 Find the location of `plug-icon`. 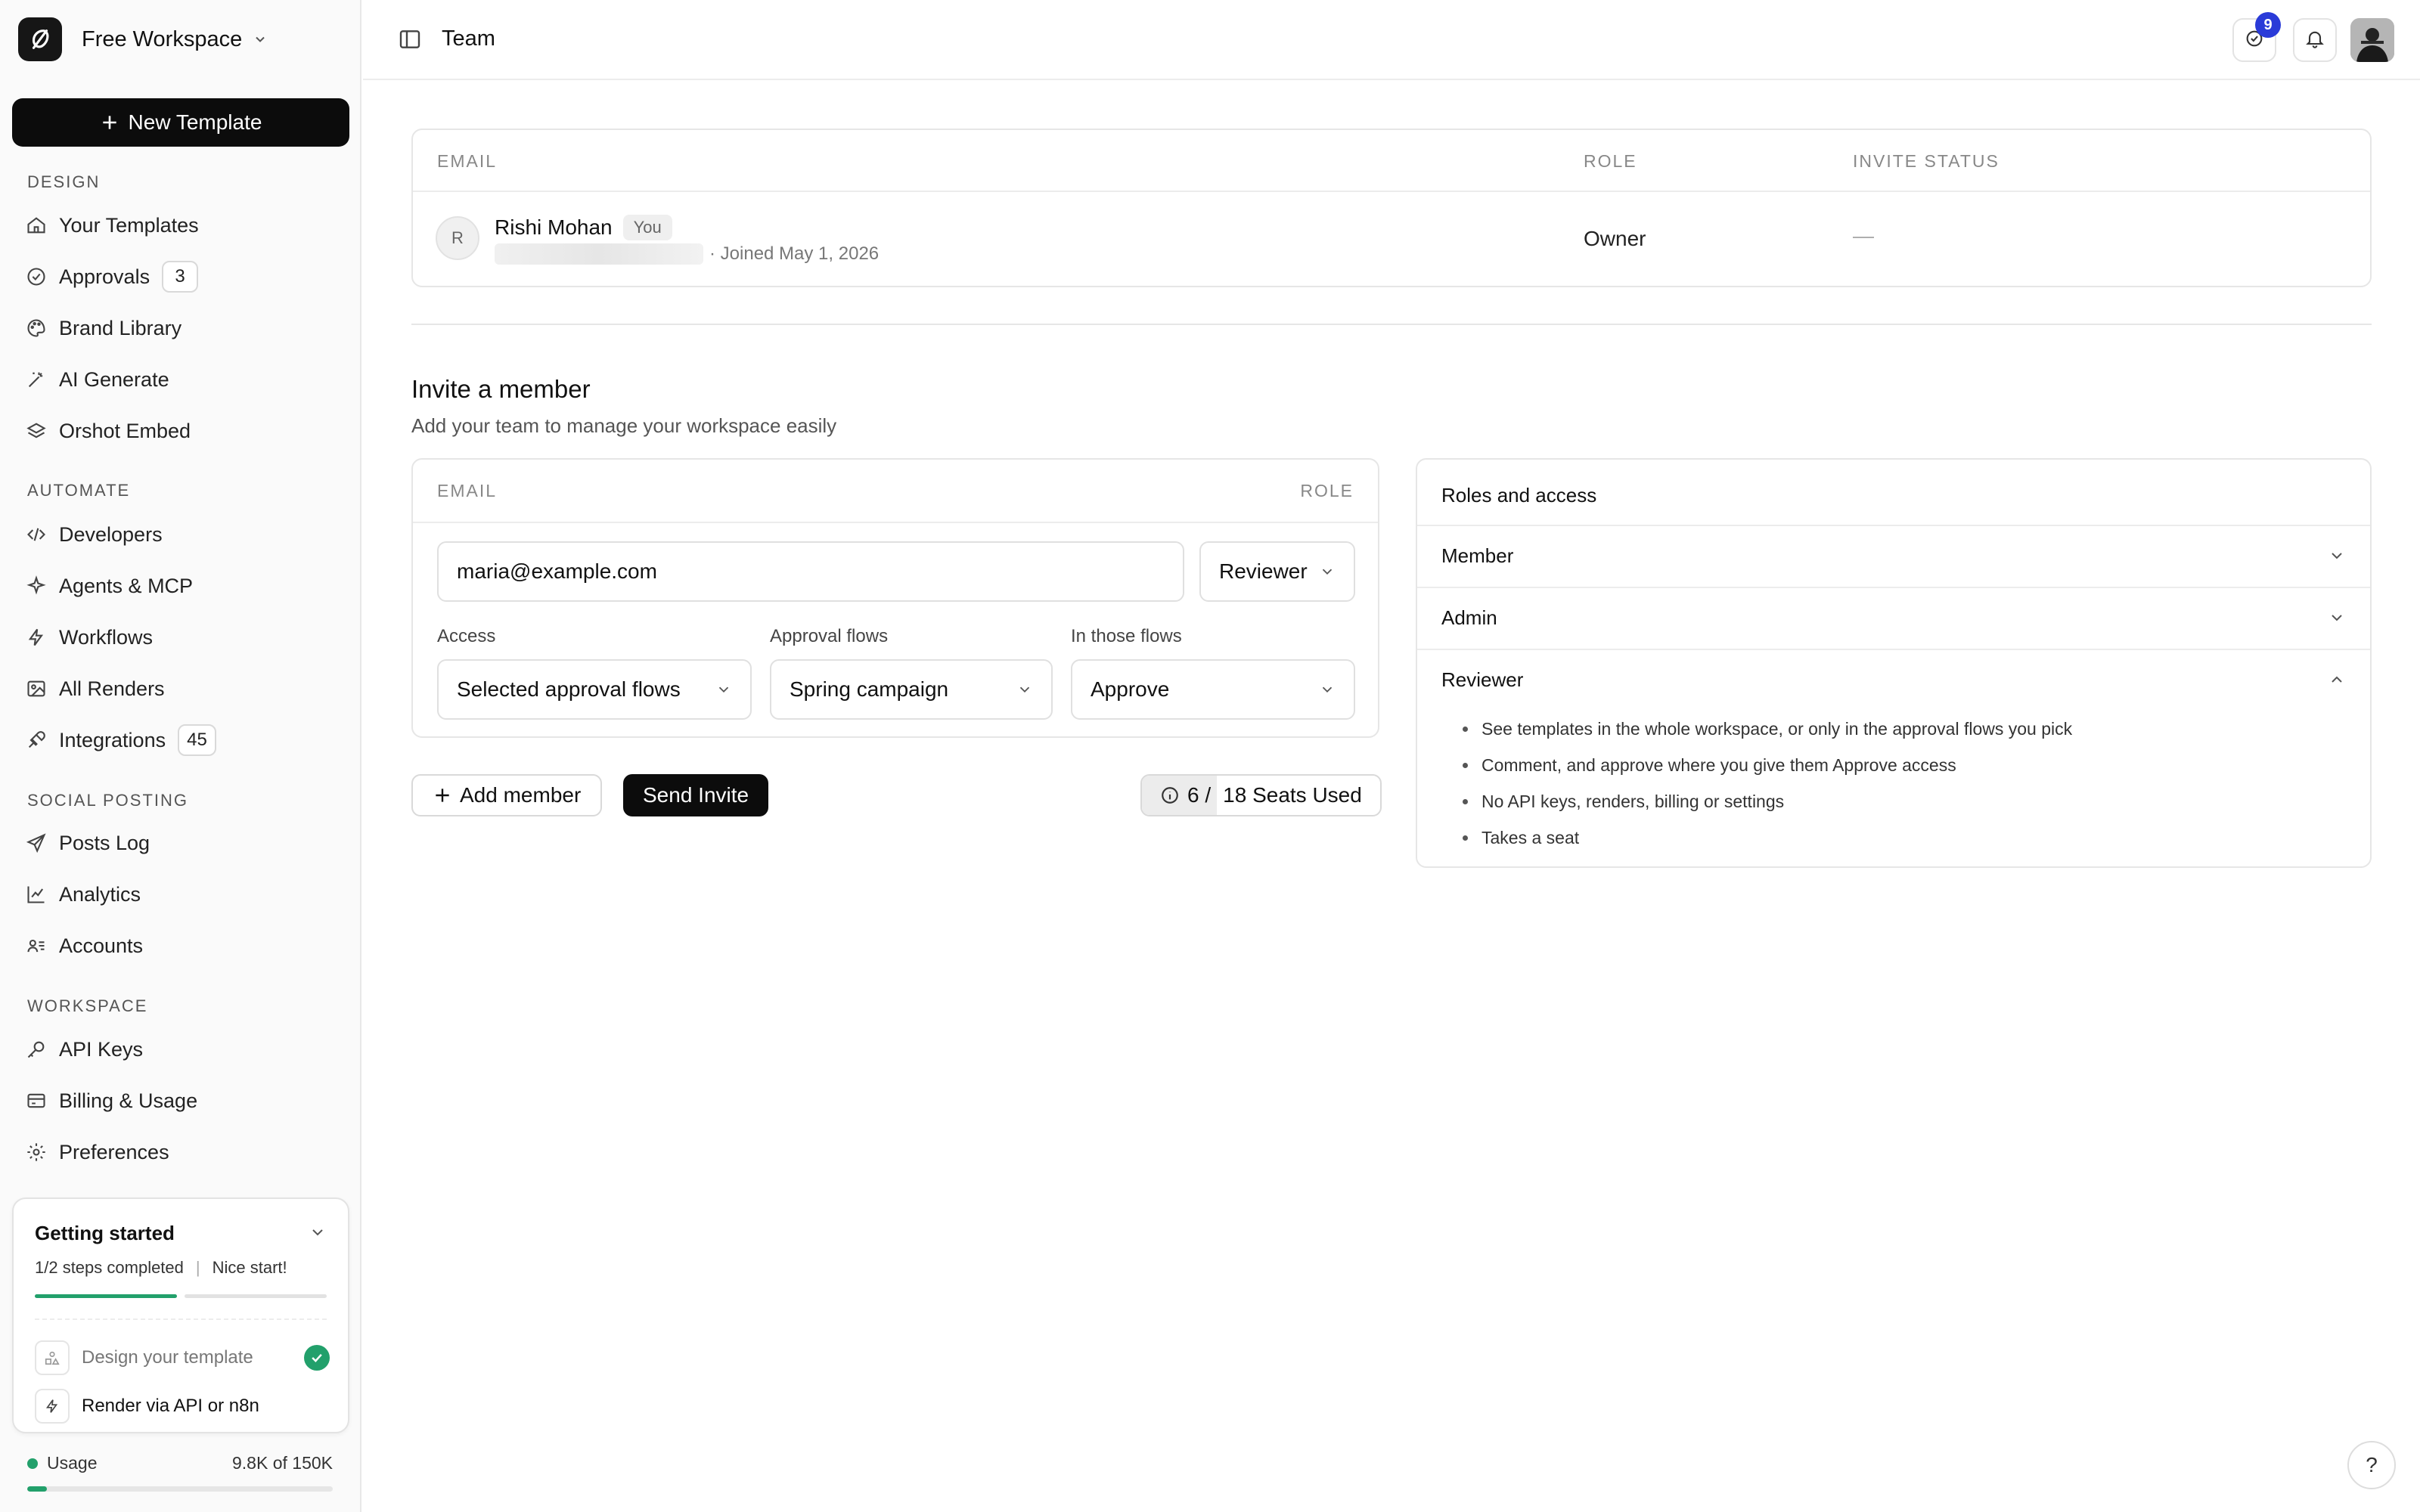

plug-icon is located at coordinates (36, 740).